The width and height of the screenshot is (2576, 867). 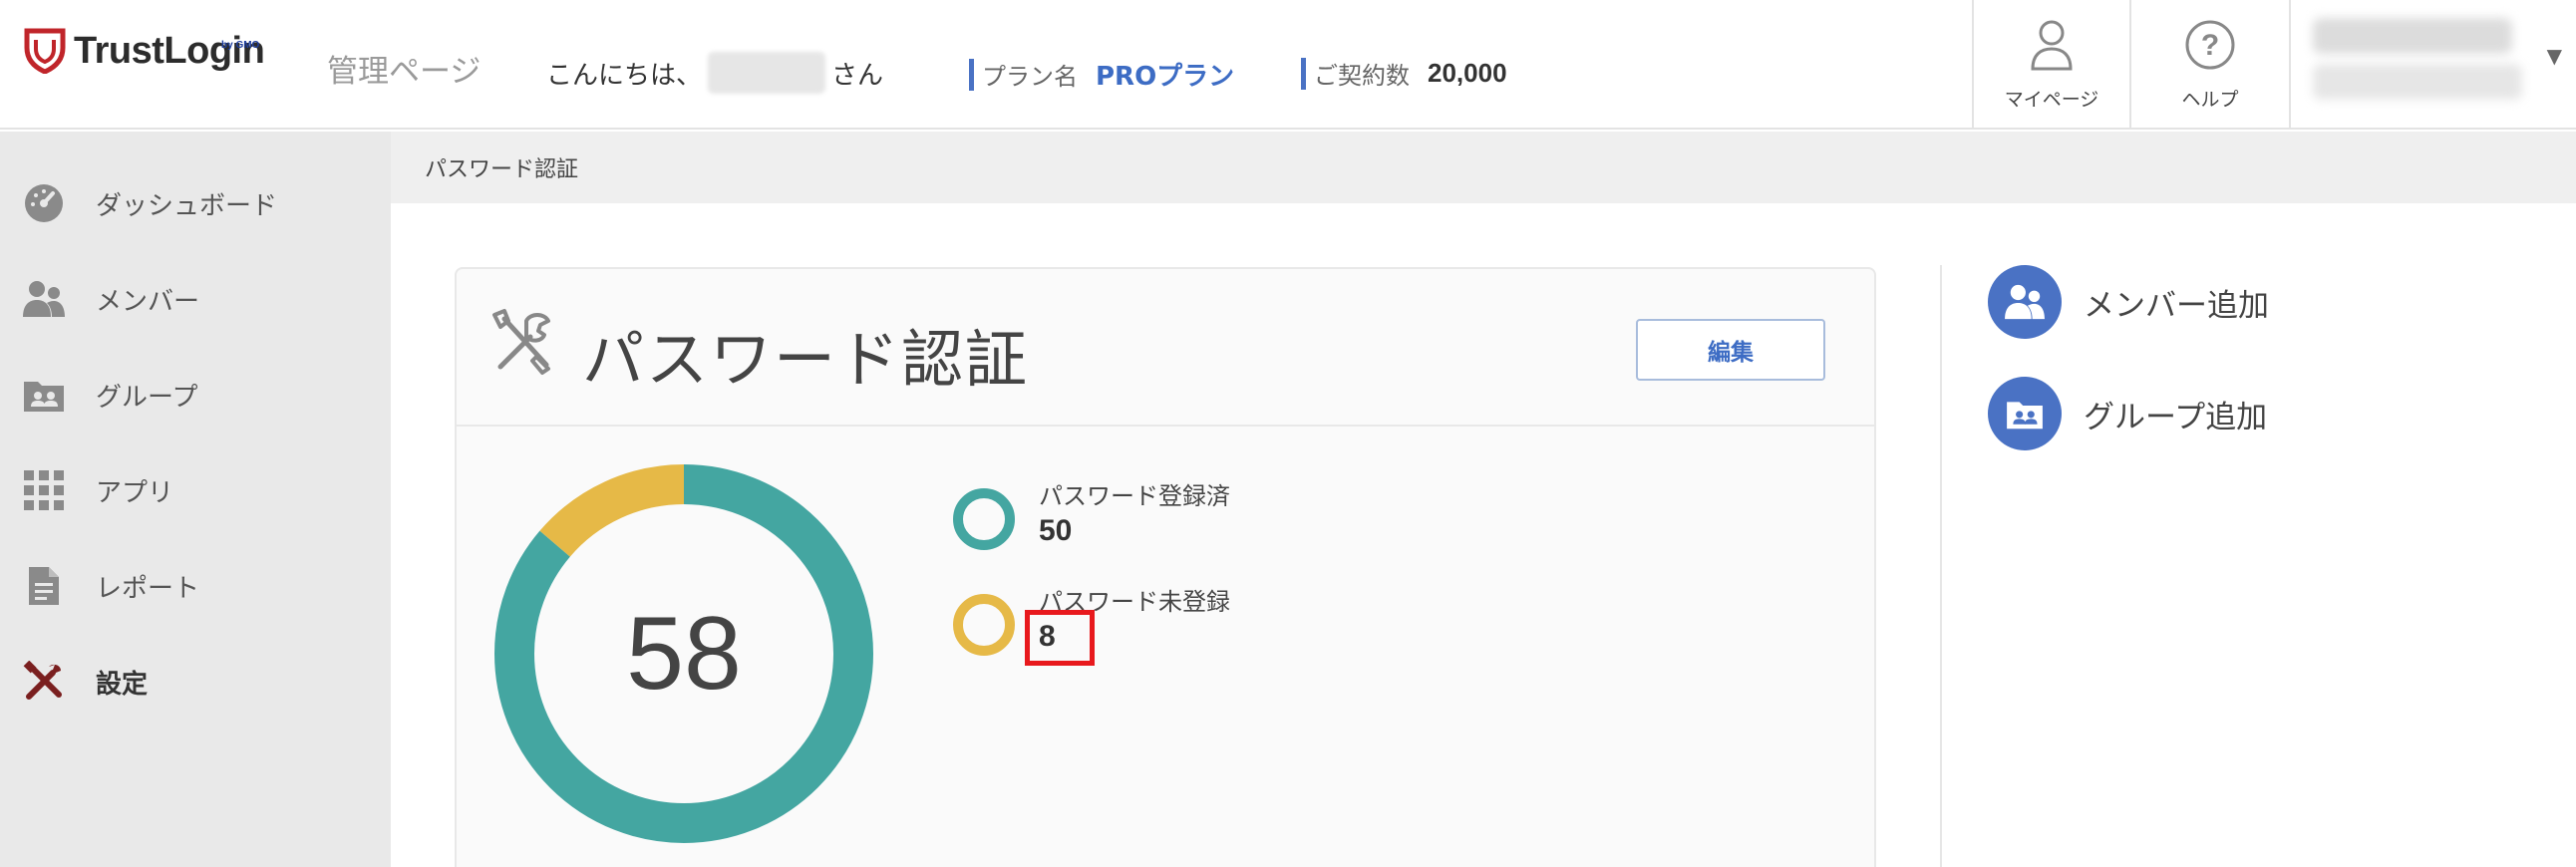 I want to click on mypage-button: マイページ, so click(x=2050, y=65).